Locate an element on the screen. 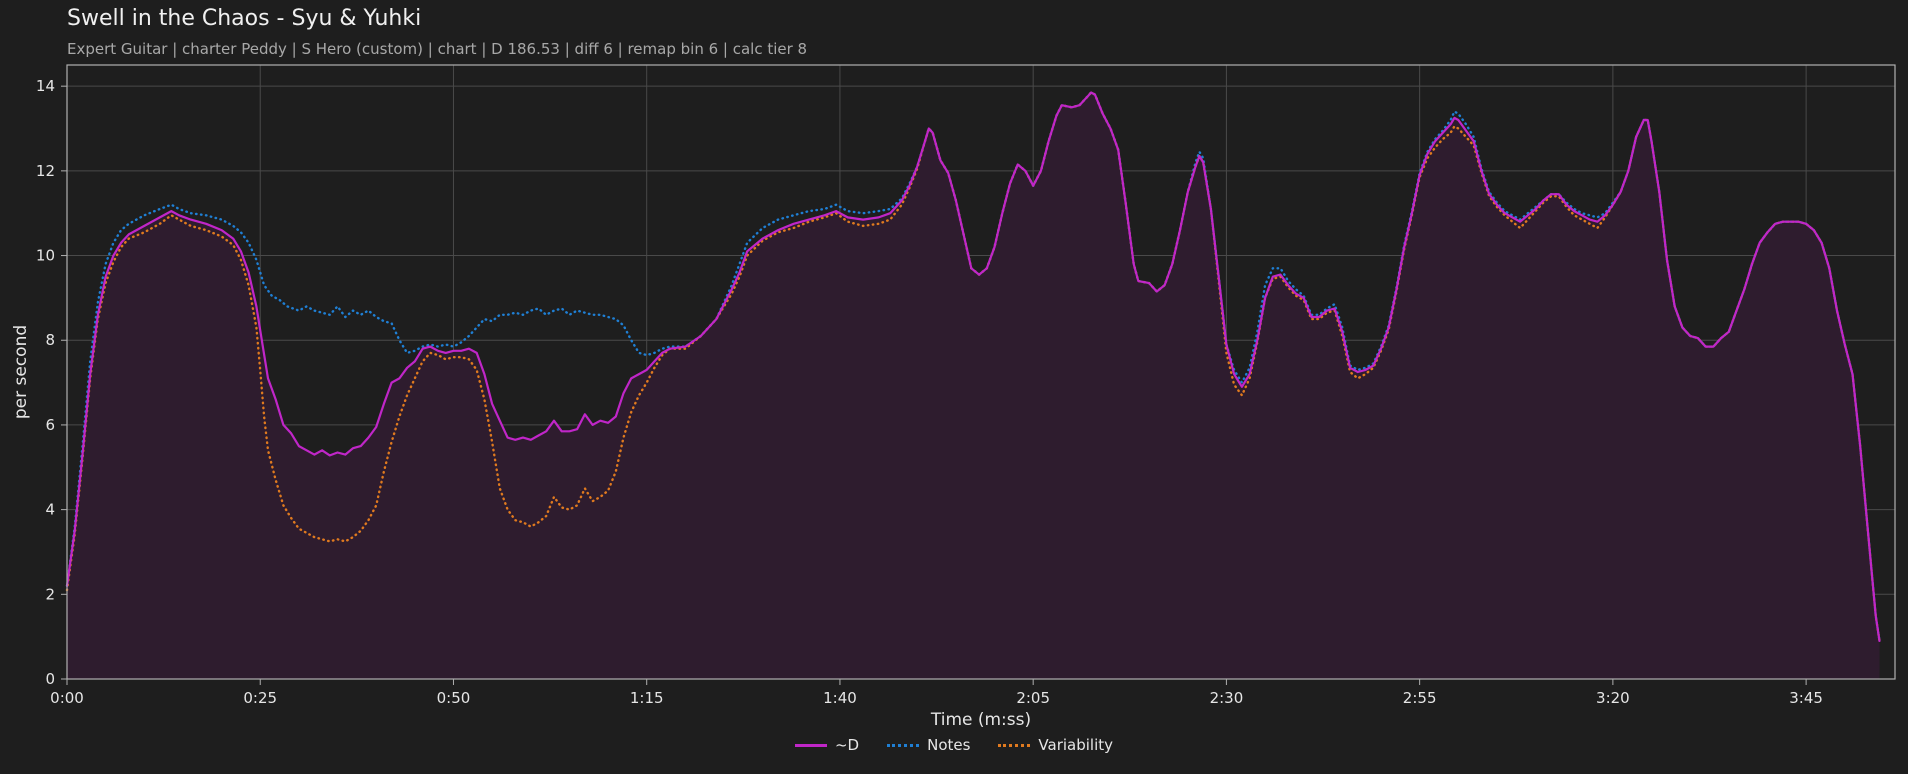 This screenshot has width=1908, height=774. legend-swatch-variability is located at coordinates (1014, 745).